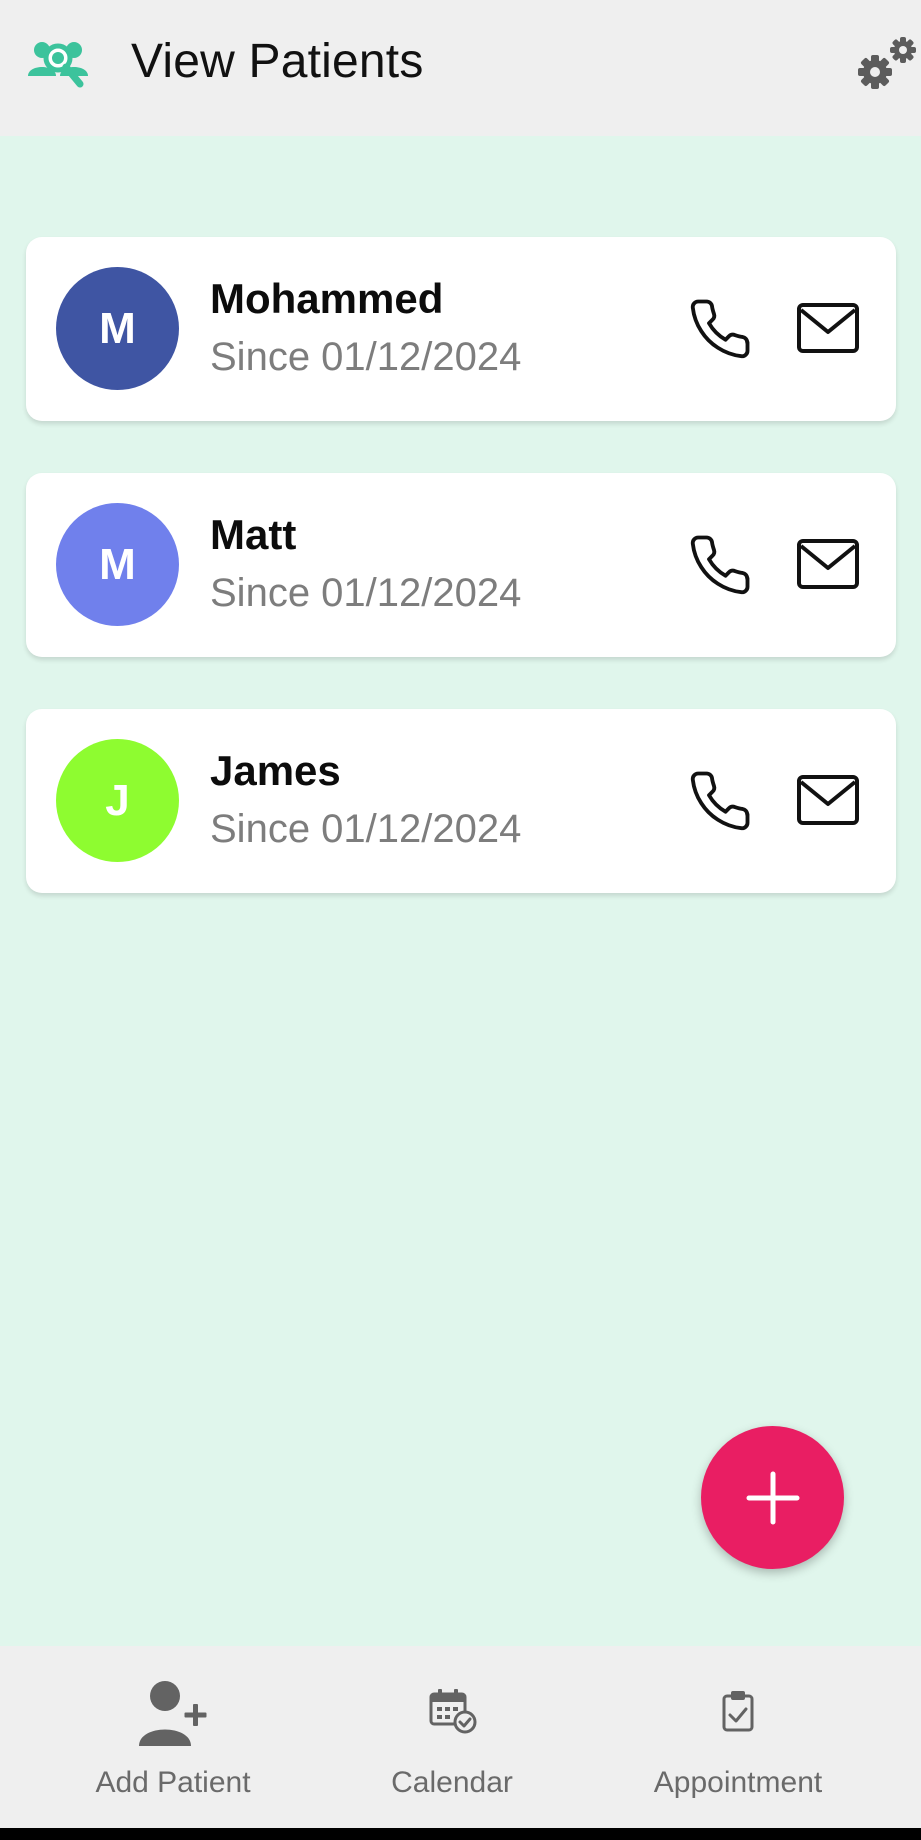 The width and height of the screenshot is (921, 1840). I want to click on nav-label: Appointment, so click(738, 1782).